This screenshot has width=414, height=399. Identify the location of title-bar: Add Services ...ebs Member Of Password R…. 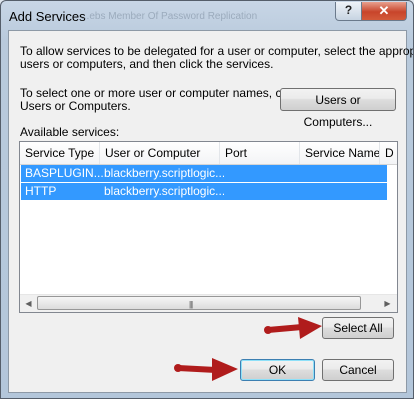
(207, 15).